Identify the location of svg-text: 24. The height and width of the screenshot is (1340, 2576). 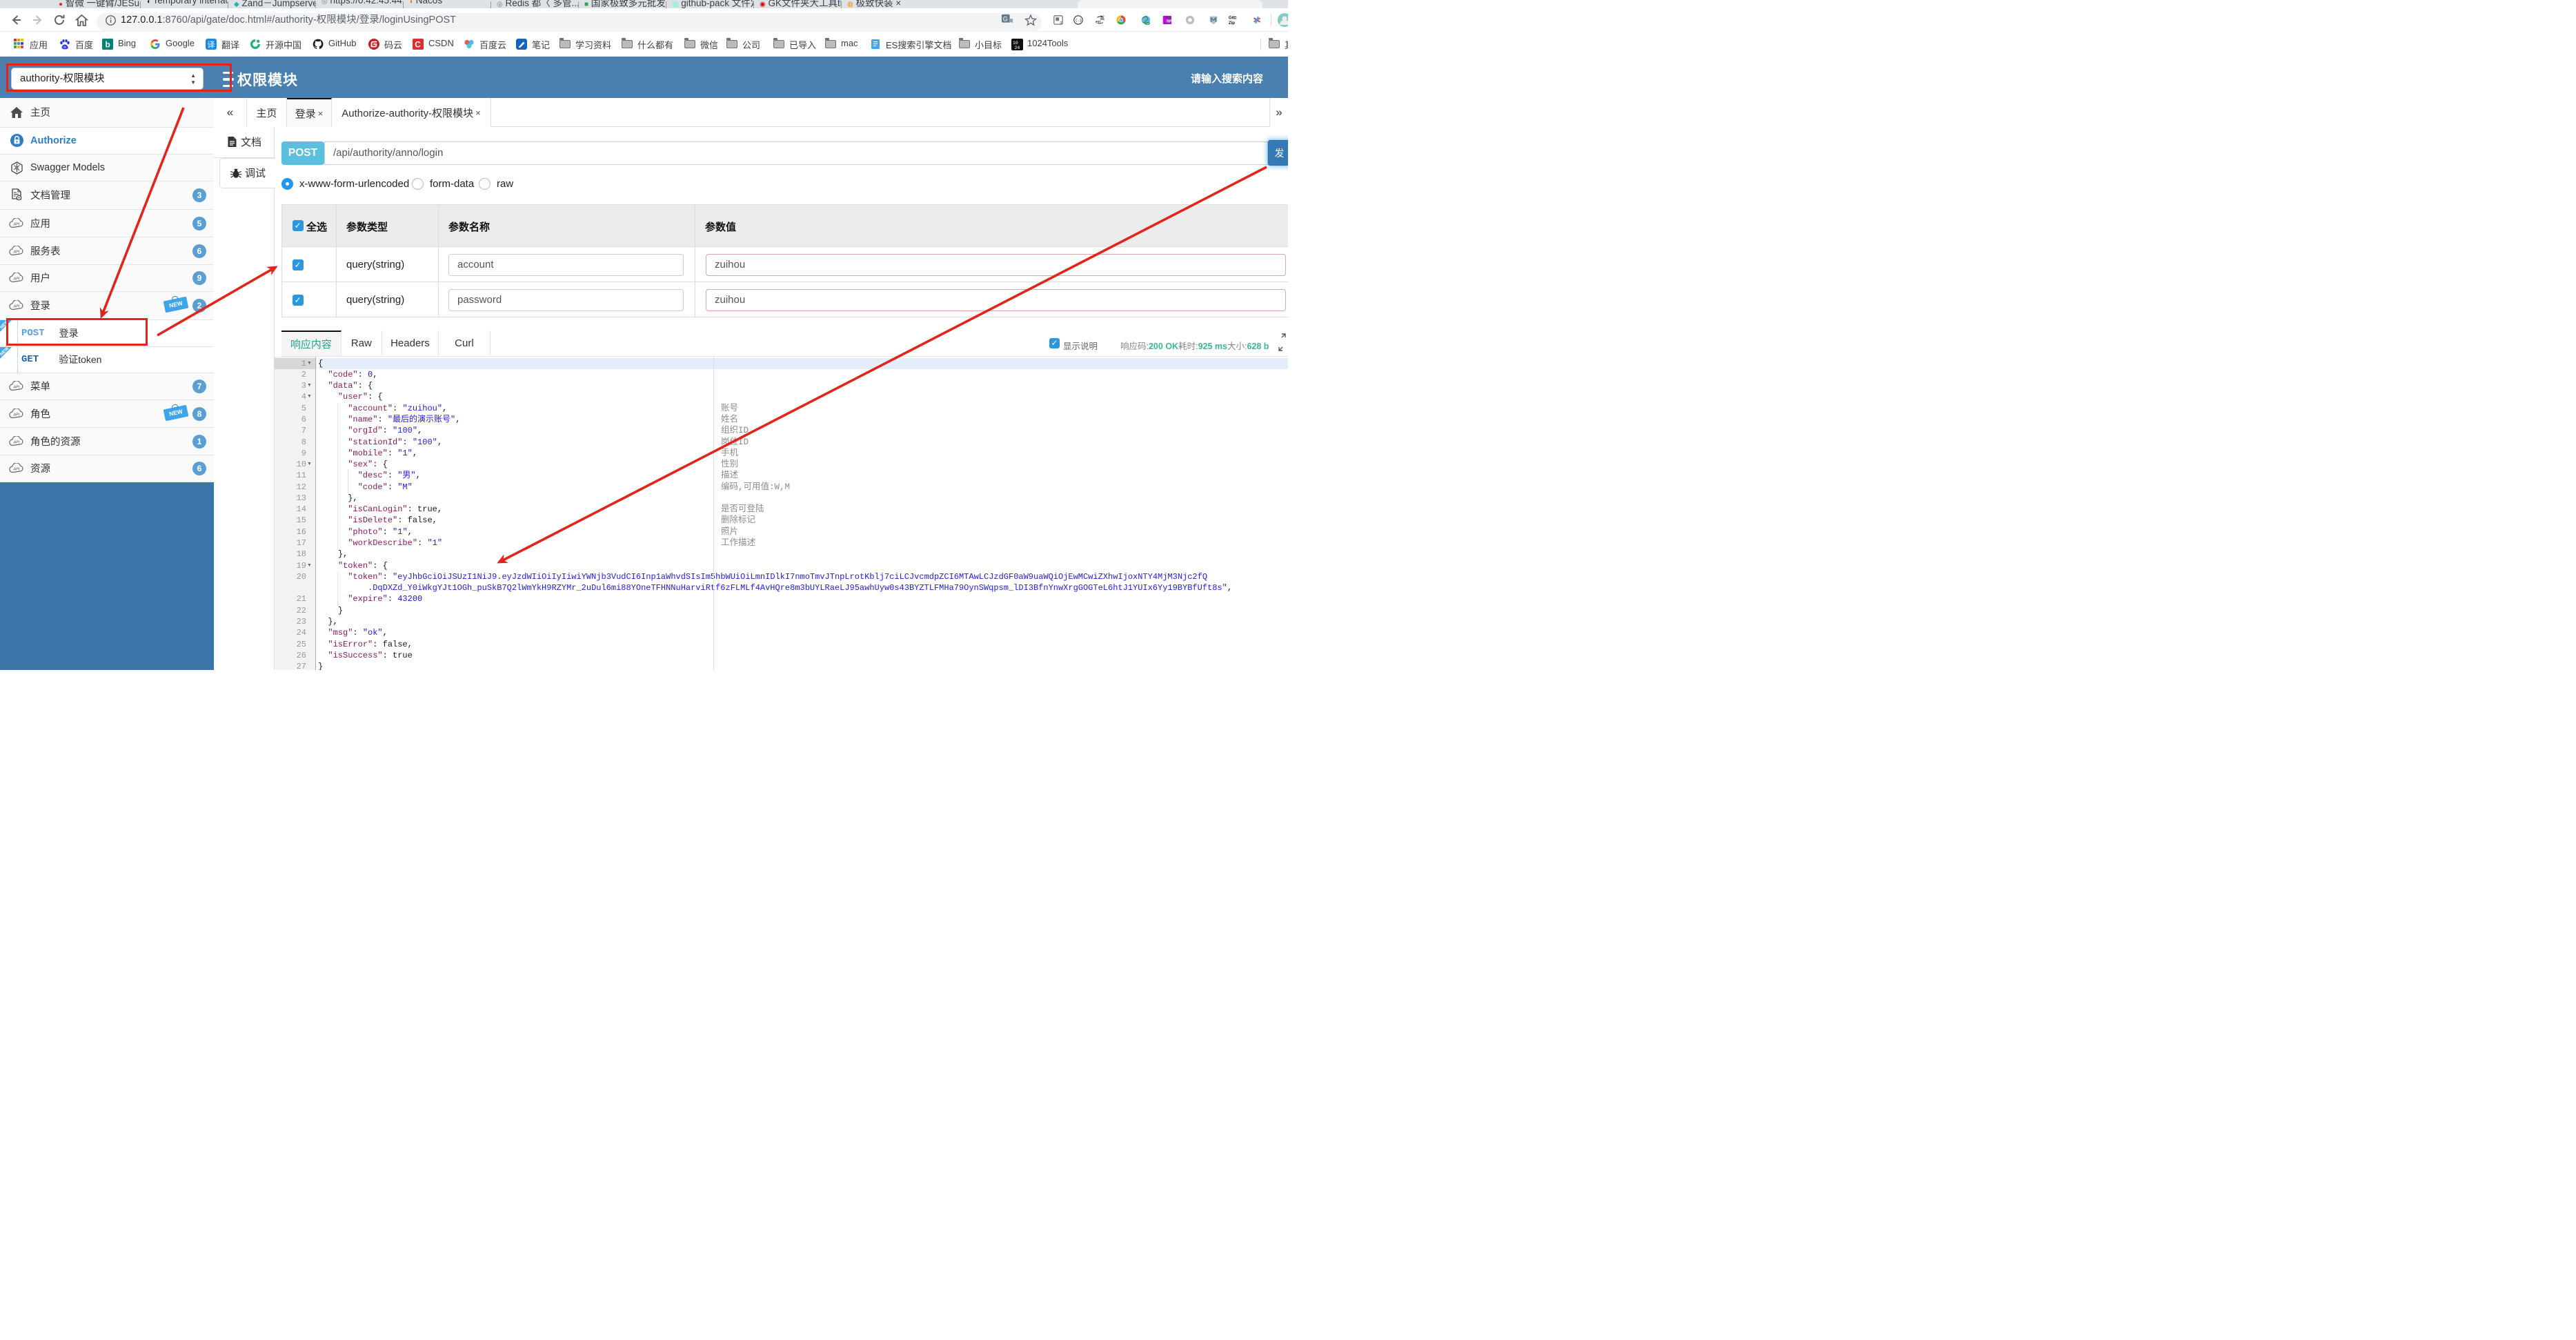
(1017, 48).